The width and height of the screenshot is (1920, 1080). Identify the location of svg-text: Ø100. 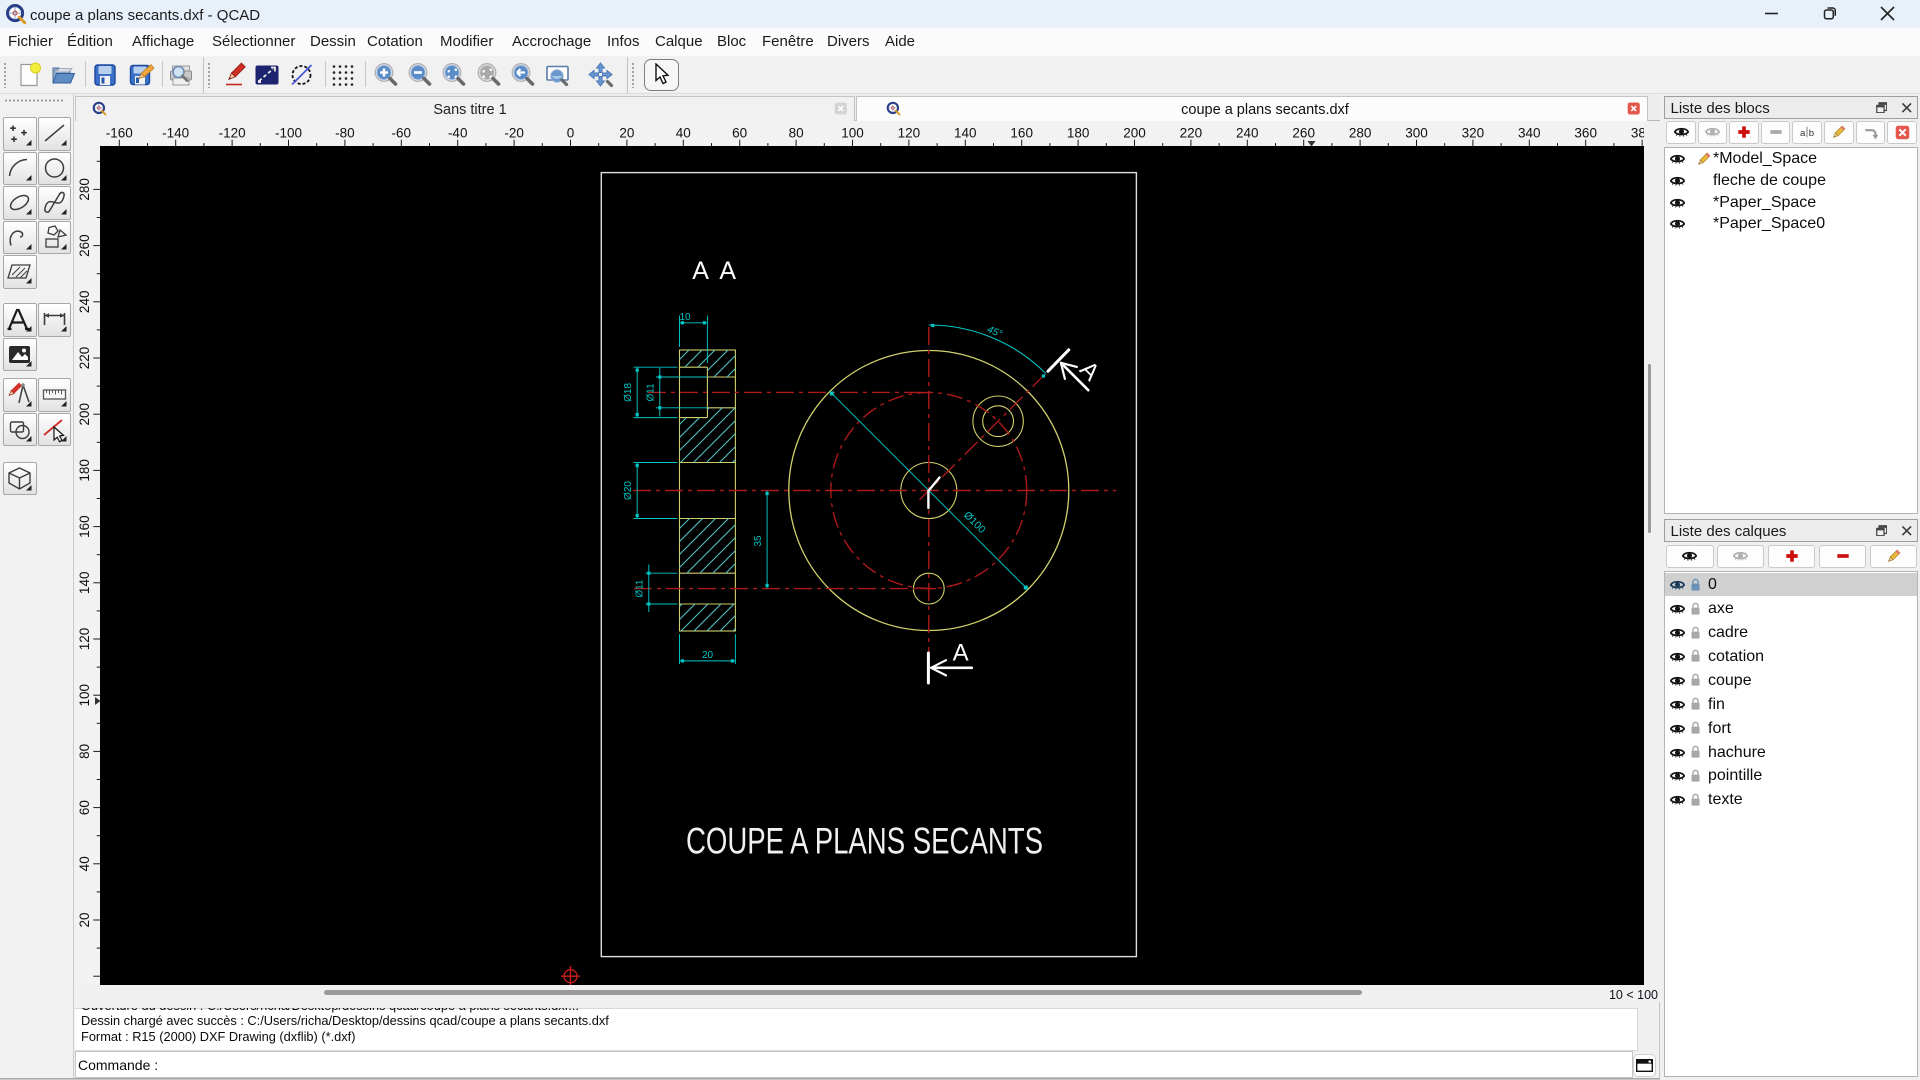
(974, 523).